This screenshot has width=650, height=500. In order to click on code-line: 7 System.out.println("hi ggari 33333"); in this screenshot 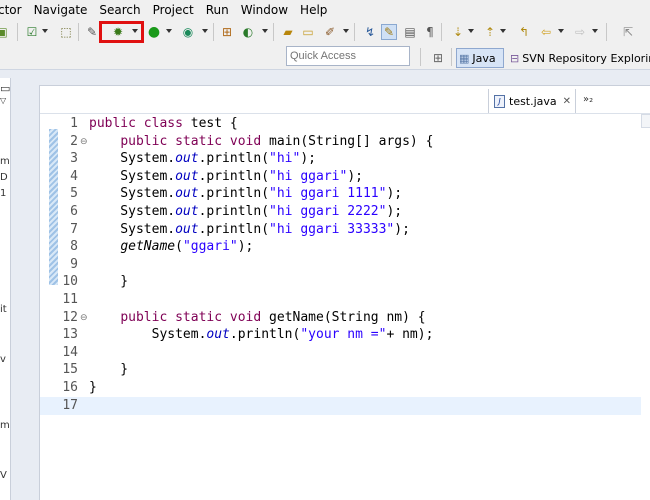, I will do `click(345, 230)`.